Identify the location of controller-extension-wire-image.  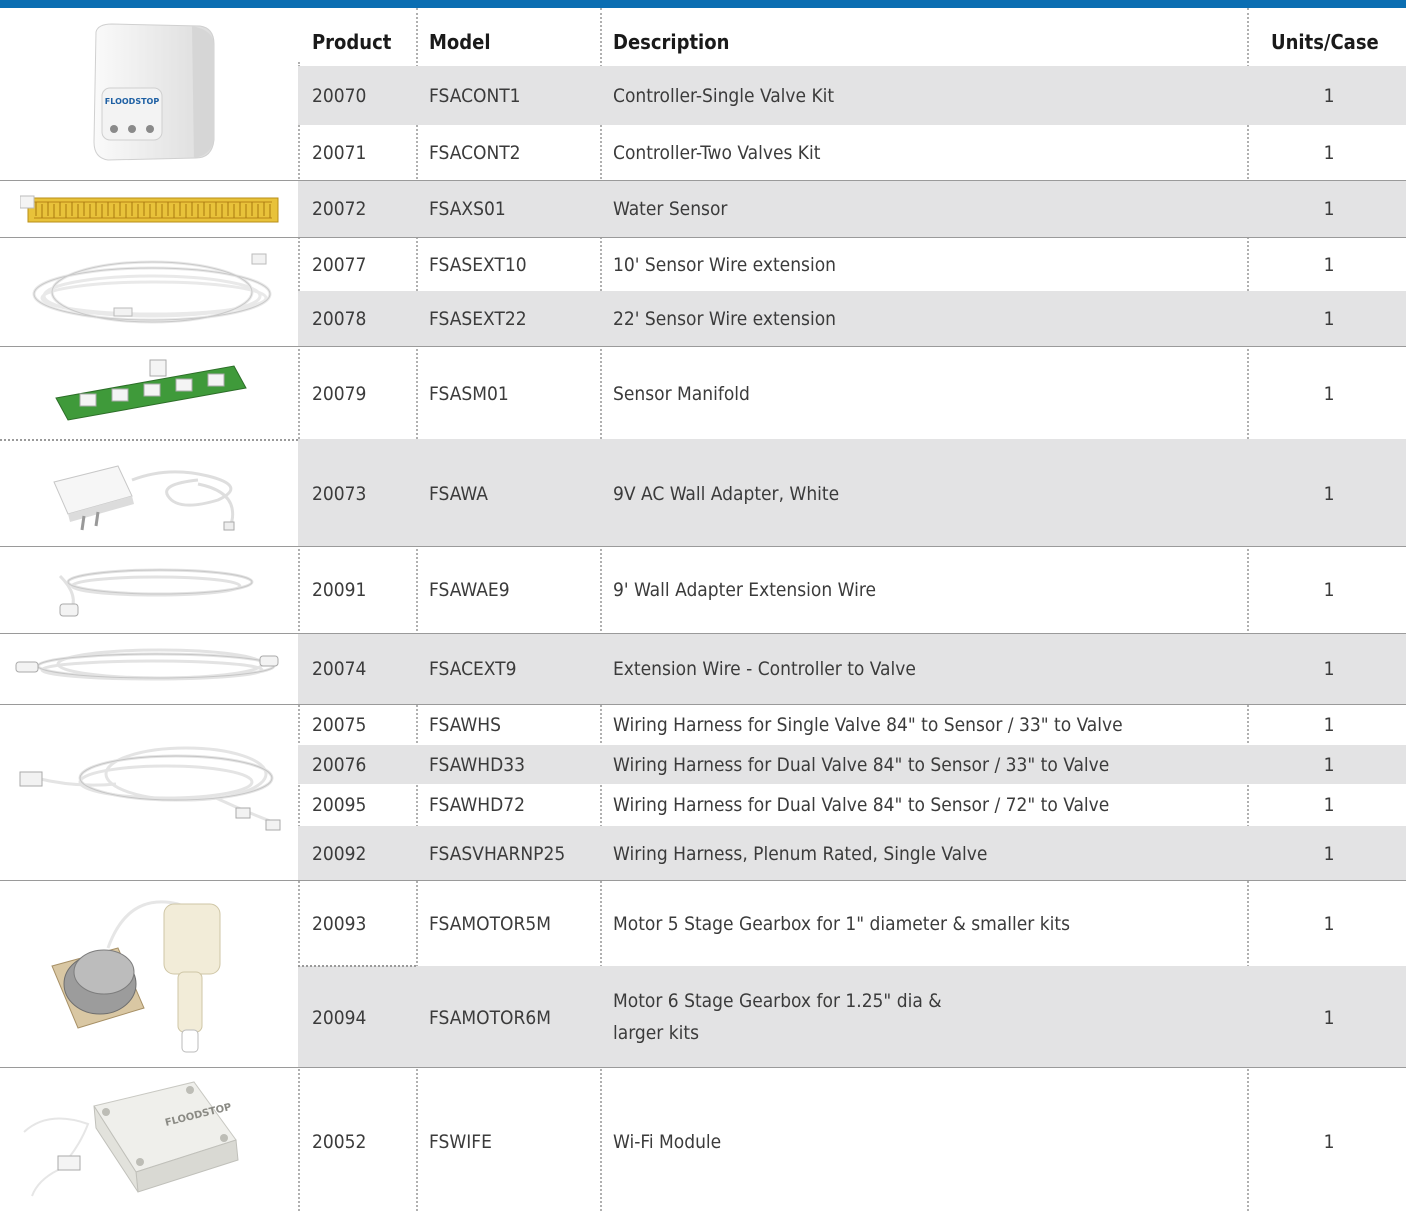
(146, 669).